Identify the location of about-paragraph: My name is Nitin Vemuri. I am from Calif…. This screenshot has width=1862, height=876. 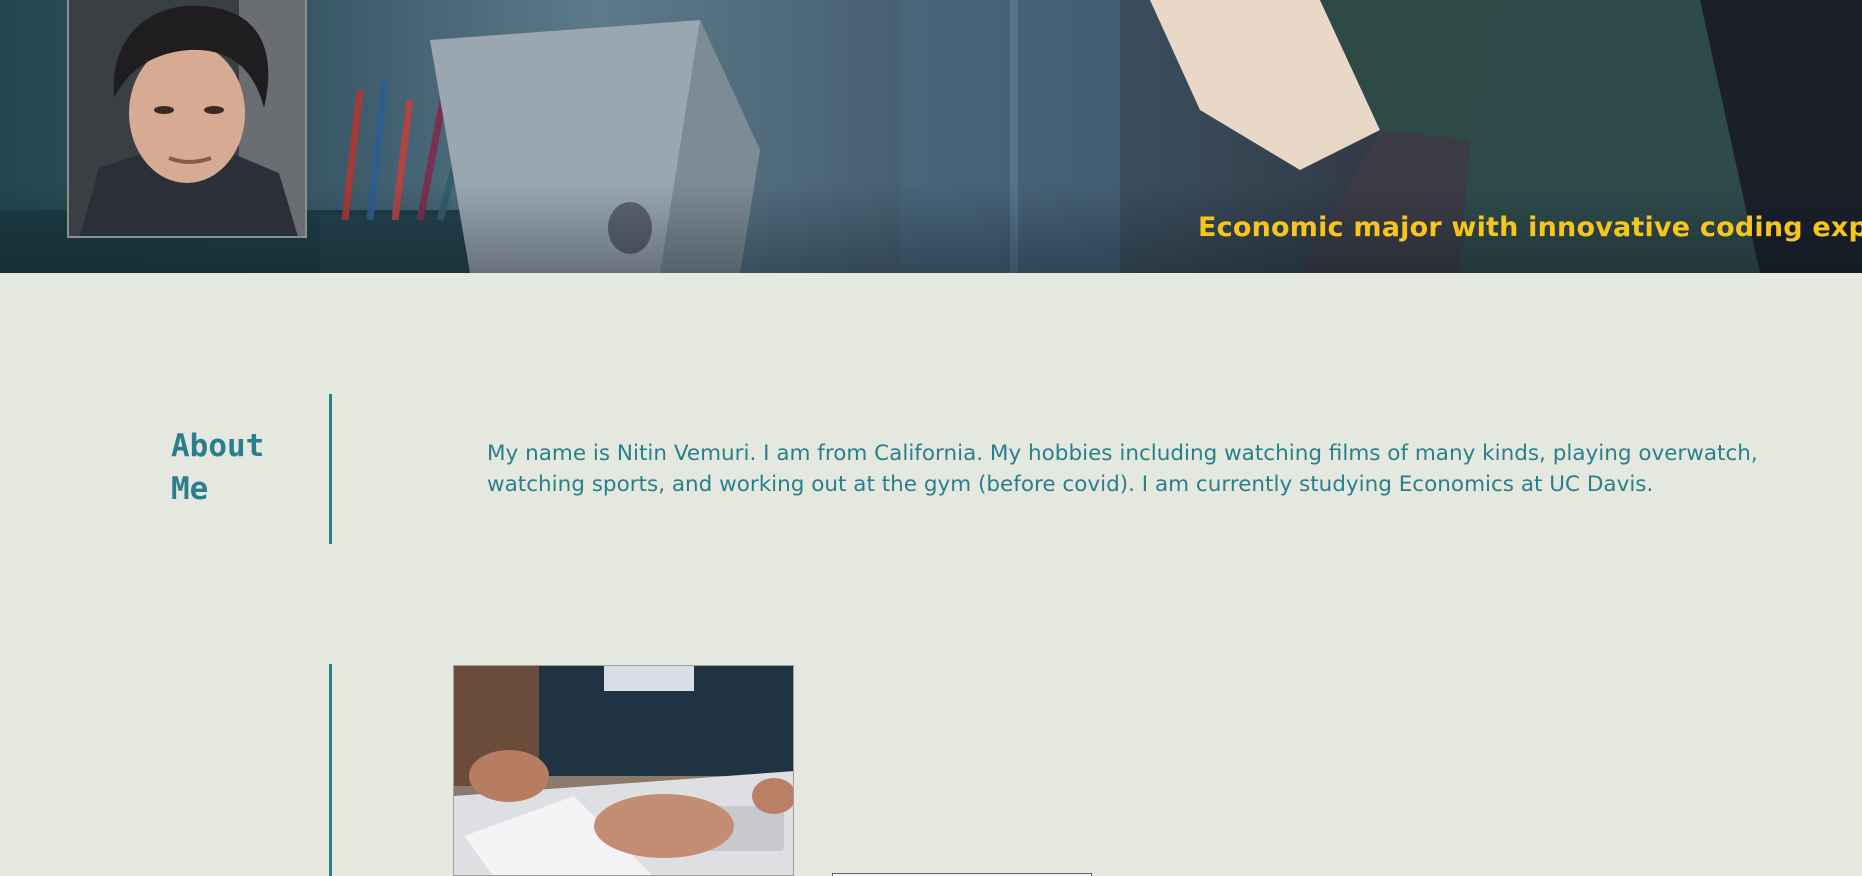
(1122, 469).